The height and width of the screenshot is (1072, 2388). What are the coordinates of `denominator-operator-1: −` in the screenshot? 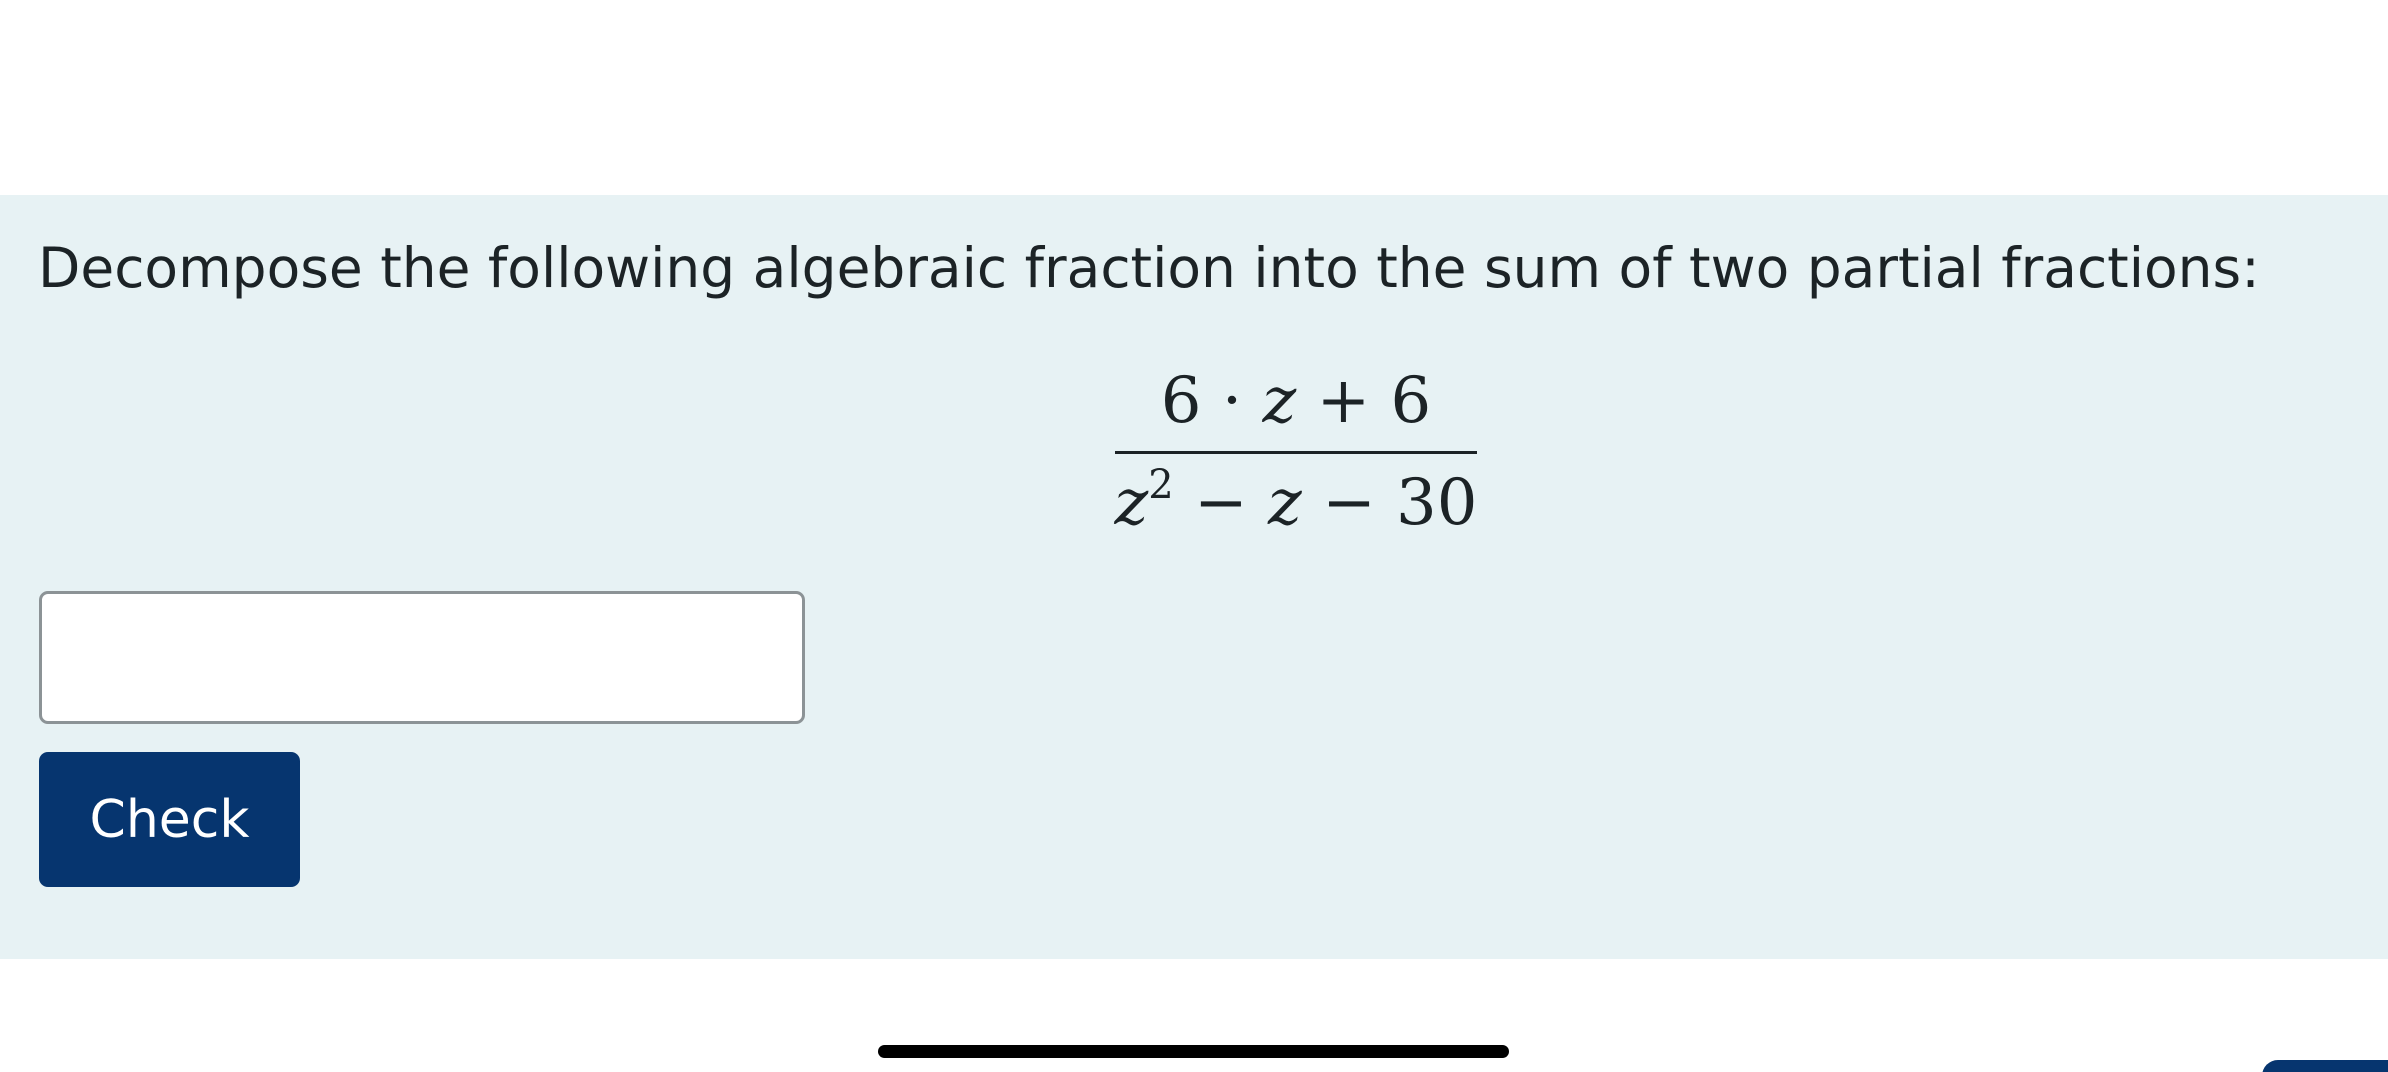 It's located at (1221, 503).